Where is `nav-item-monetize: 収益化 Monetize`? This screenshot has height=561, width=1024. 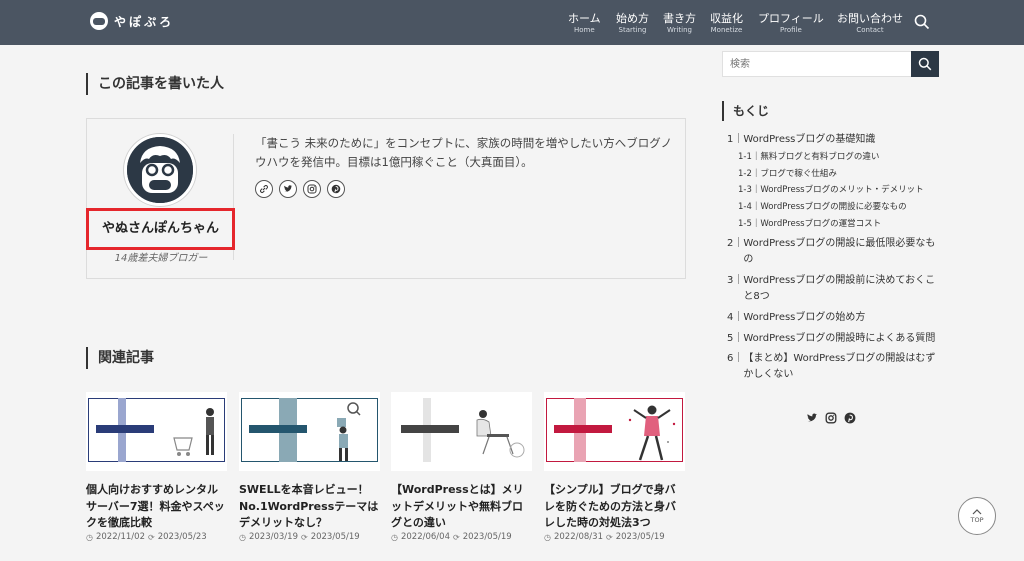 nav-item-monetize: 収益化 Monetize is located at coordinates (726, 23).